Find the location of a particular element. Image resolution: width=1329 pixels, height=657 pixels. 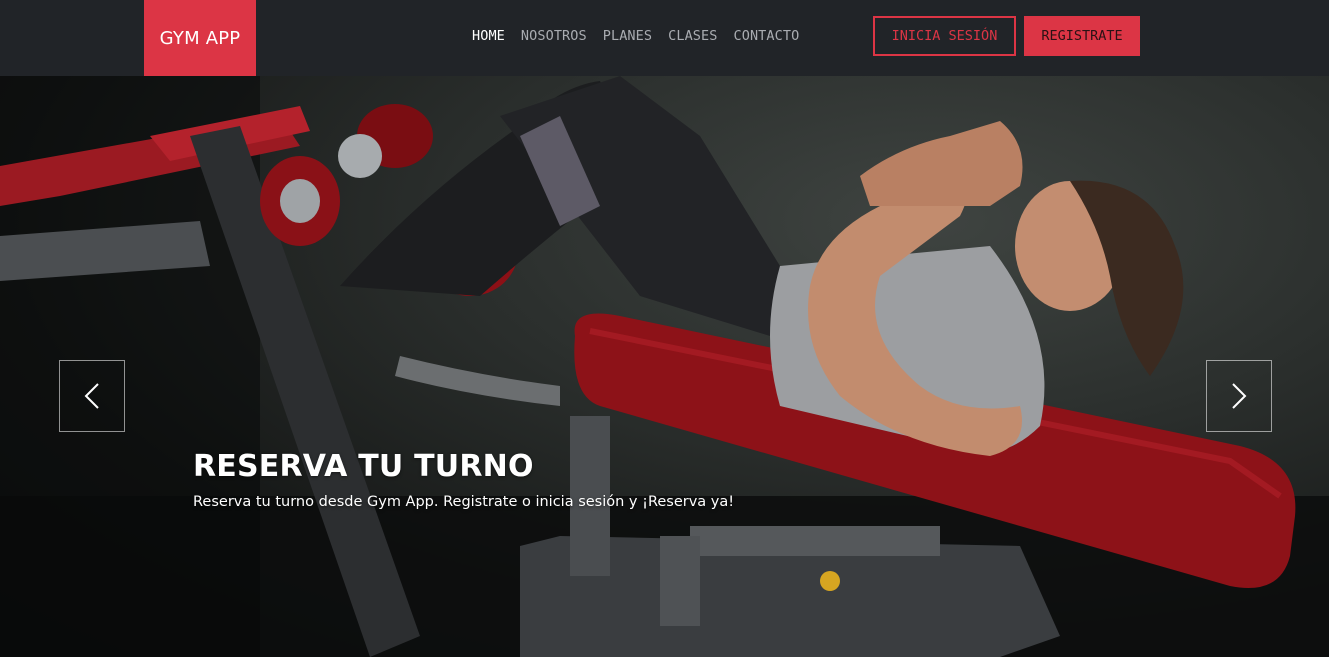

nav-link-nosotros: NOSOTROS is located at coordinates (554, 36).